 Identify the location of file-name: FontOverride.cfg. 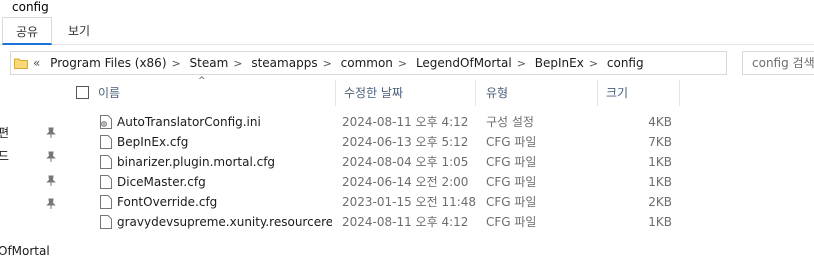
(167, 202).